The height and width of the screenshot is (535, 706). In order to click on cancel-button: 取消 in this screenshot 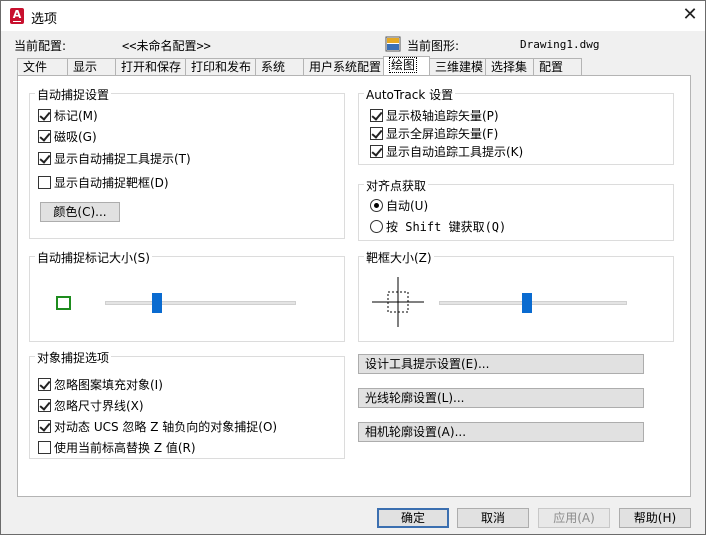, I will do `click(493, 518)`.